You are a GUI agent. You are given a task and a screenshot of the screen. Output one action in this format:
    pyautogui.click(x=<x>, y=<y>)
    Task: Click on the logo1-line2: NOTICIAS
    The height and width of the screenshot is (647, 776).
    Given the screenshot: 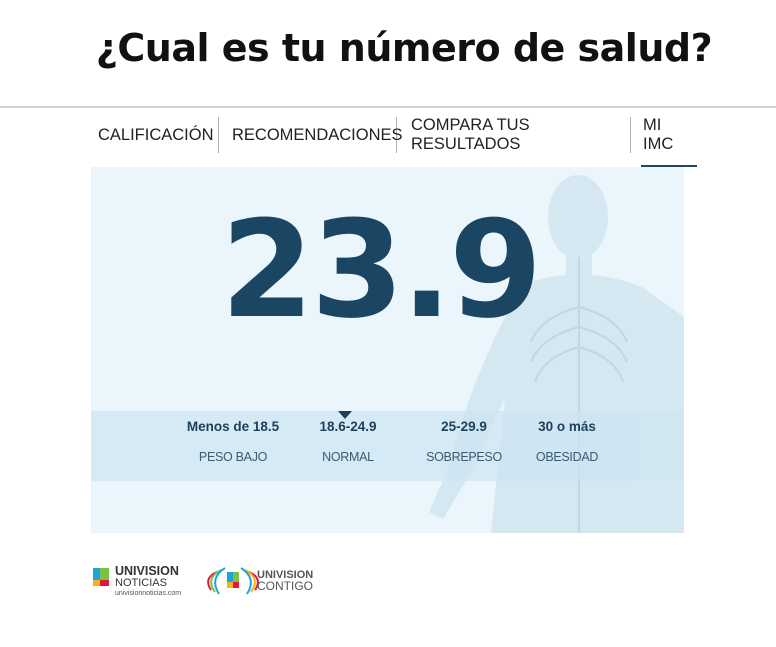 What is the action you would take?
    pyautogui.click(x=141, y=583)
    